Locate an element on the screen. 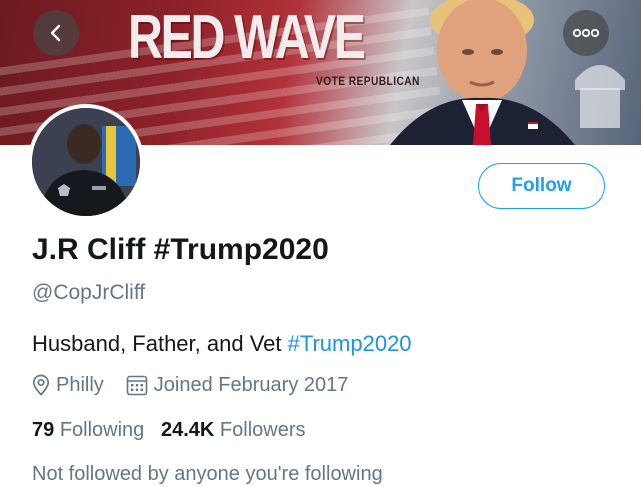  bio-hashtag-link: #Trump2020 is located at coordinates (350, 343).